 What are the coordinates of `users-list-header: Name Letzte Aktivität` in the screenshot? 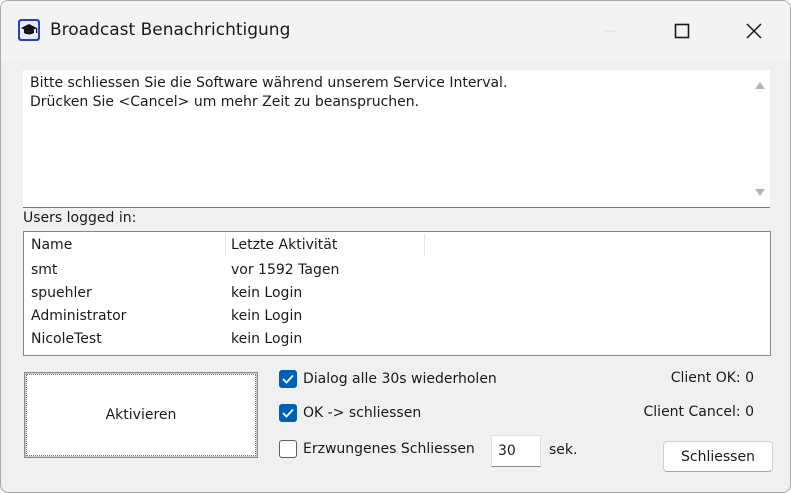 It's located at (397, 245).